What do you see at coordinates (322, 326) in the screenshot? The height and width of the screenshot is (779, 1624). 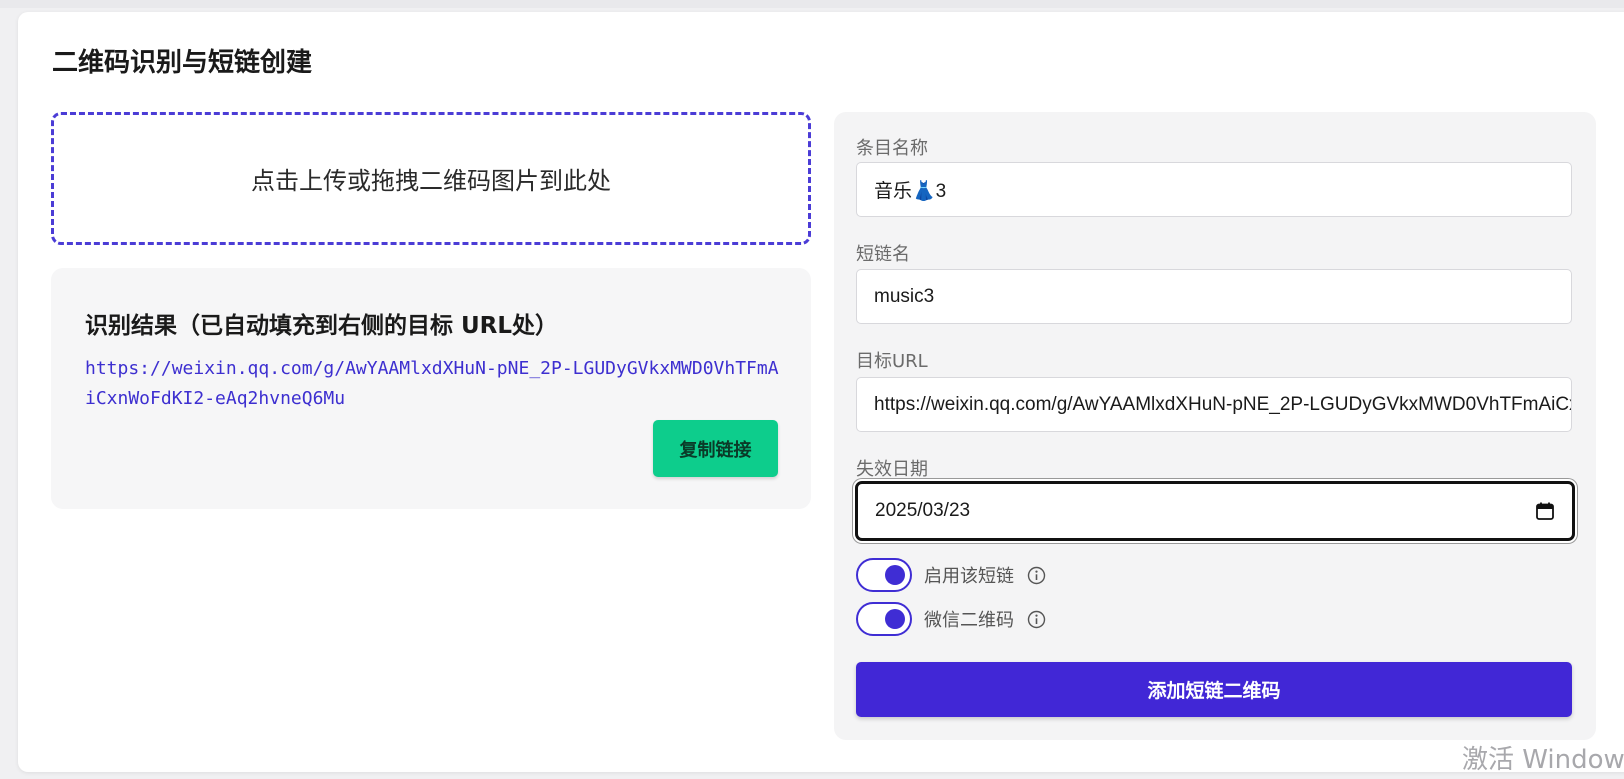 I see `result-title: 识别结果（已自动填充到右侧的目标 URL处）` at bounding box center [322, 326].